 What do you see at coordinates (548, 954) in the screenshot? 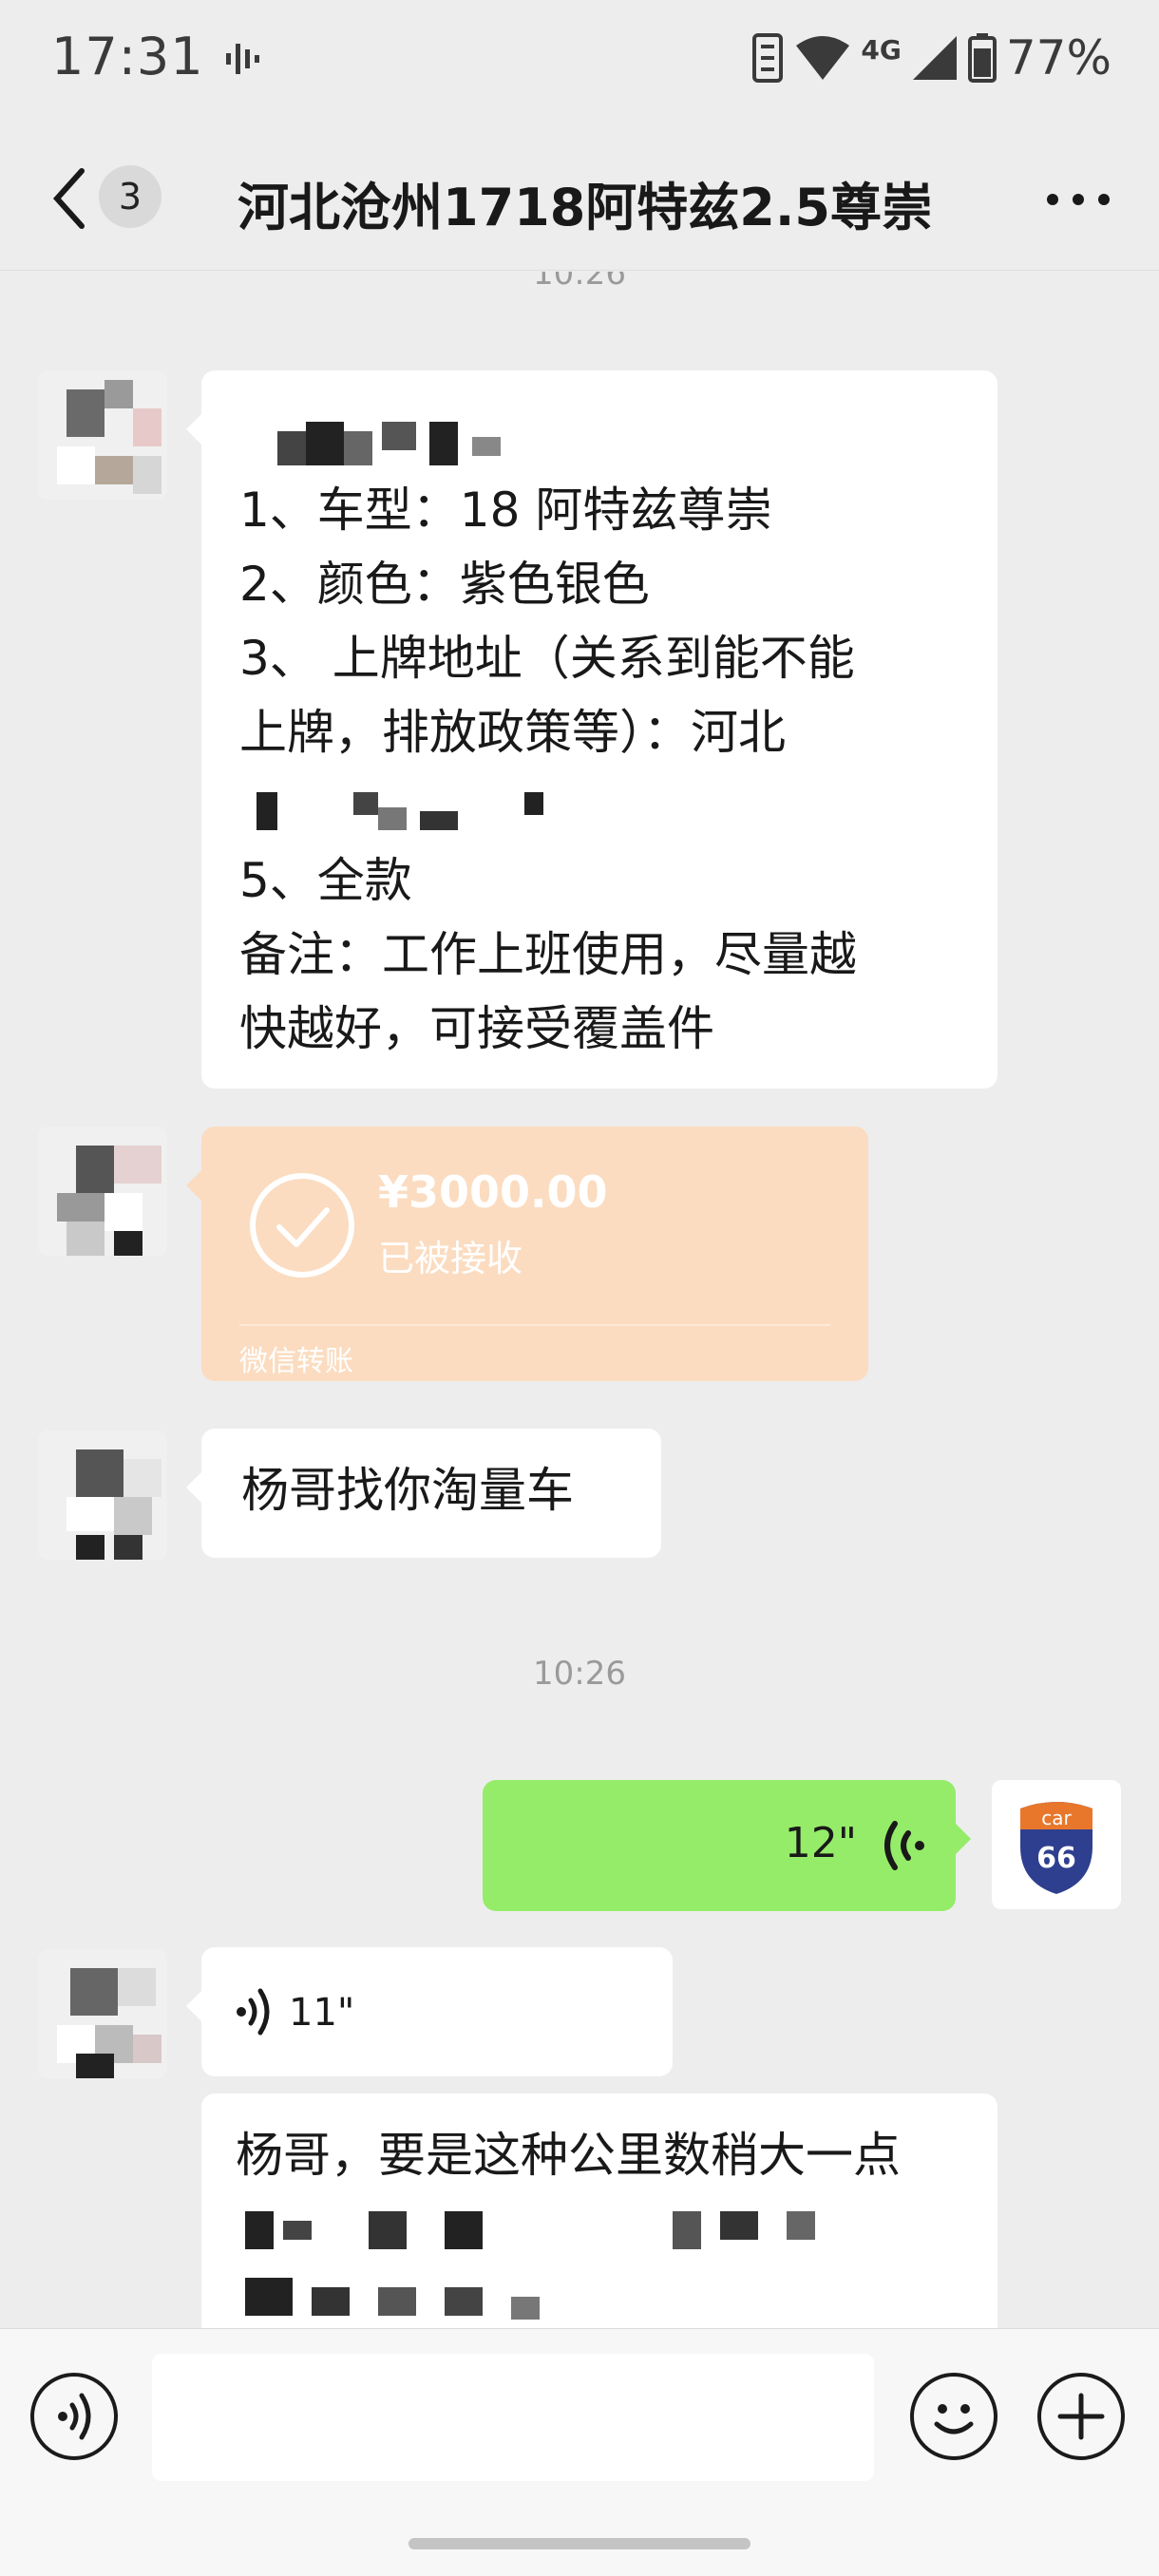
I see `order-line: 备注：工作上班使用，尽量越` at bounding box center [548, 954].